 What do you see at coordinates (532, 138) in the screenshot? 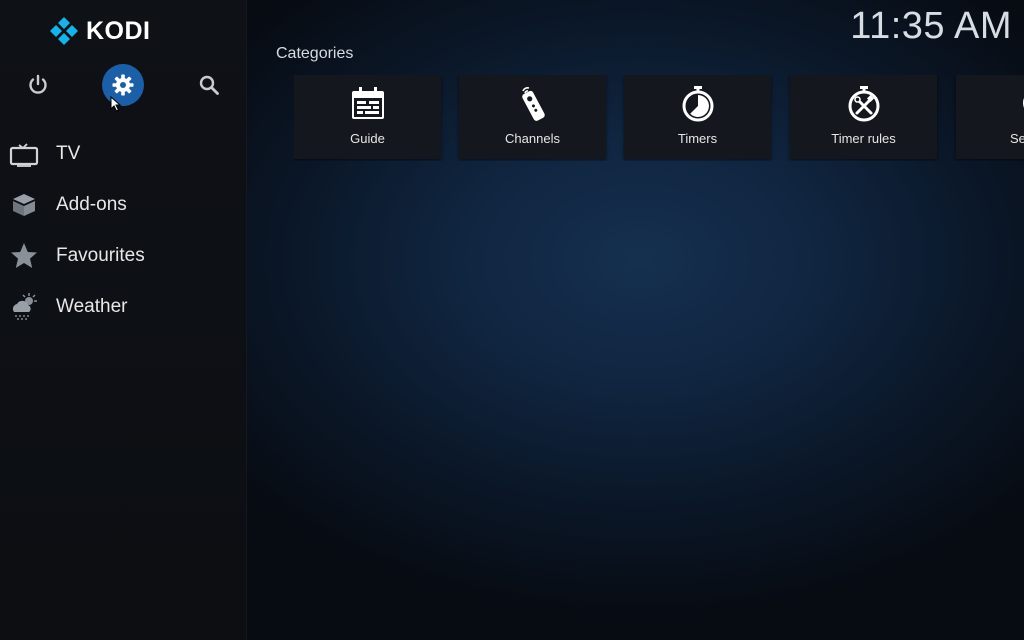
I see `tile-label: Channels` at bounding box center [532, 138].